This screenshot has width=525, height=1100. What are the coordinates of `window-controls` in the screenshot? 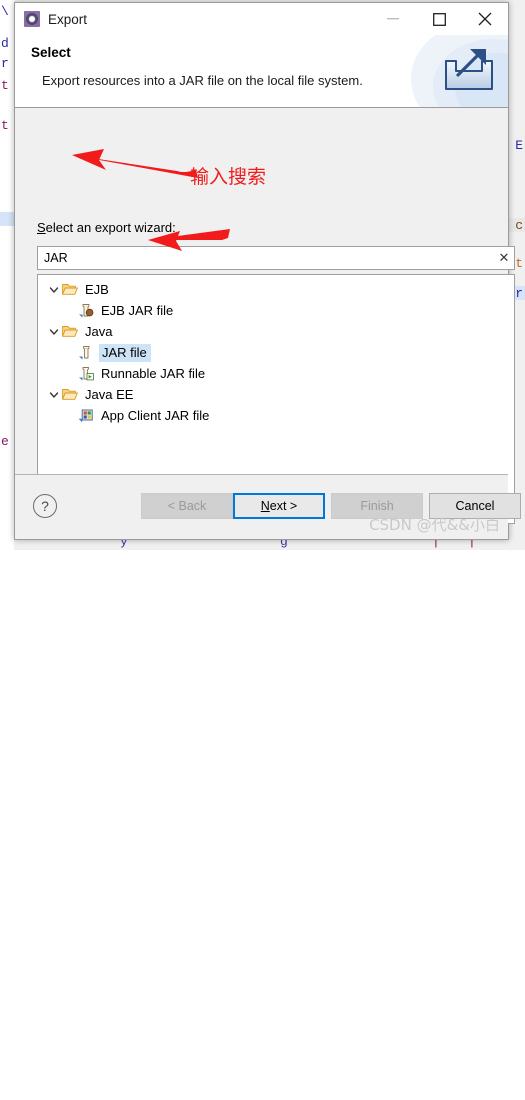 It's located at (439, 19).